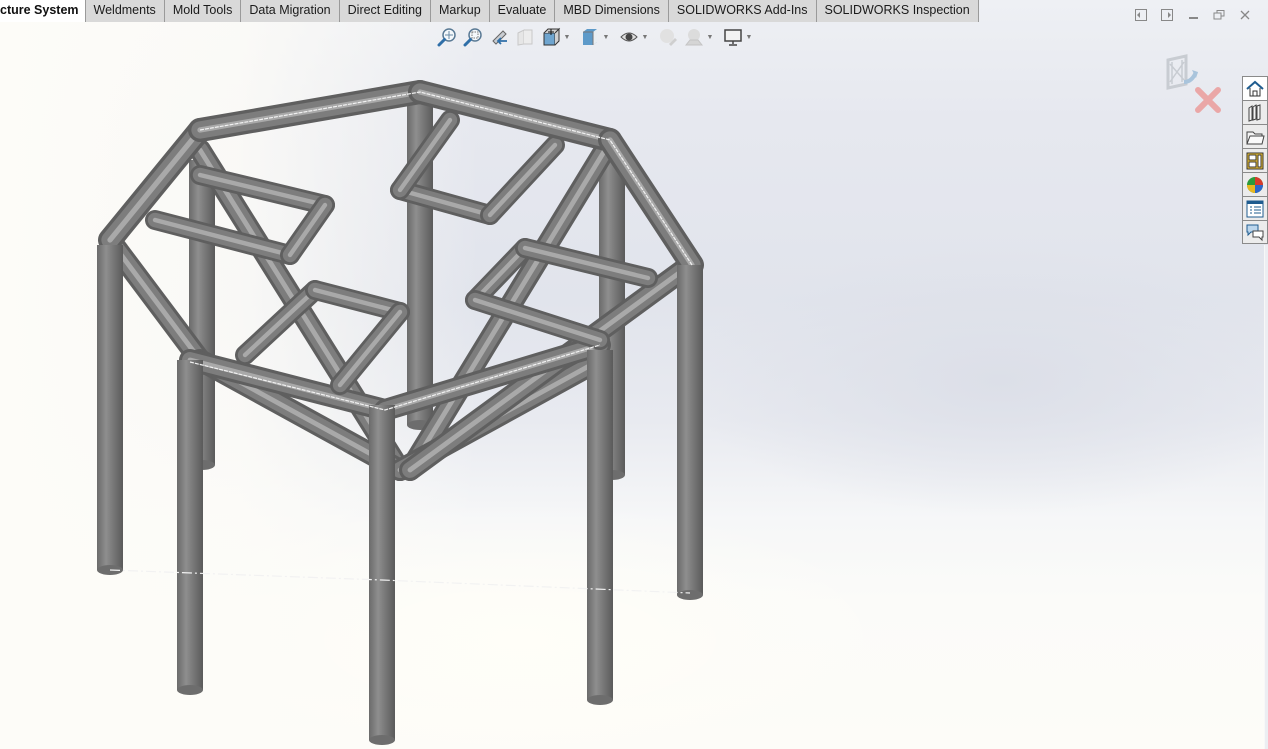  Describe the element at coordinates (690, 432) in the screenshot. I see `leg-front-right` at that location.